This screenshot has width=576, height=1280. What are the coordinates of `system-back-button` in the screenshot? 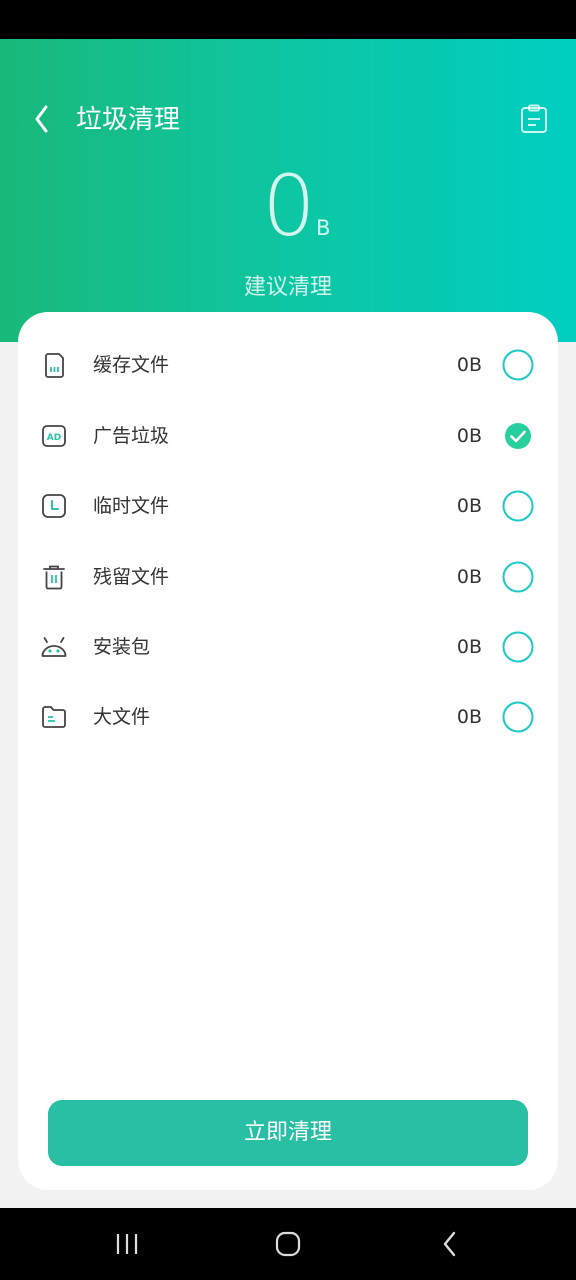 It's located at (450, 1244).